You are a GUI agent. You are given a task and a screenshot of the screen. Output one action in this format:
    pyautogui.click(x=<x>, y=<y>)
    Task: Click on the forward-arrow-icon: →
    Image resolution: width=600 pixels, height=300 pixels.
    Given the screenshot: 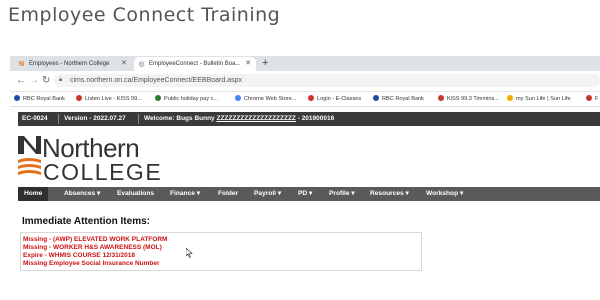 What is the action you would take?
    pyautogui.click(x=34, y=80)
    